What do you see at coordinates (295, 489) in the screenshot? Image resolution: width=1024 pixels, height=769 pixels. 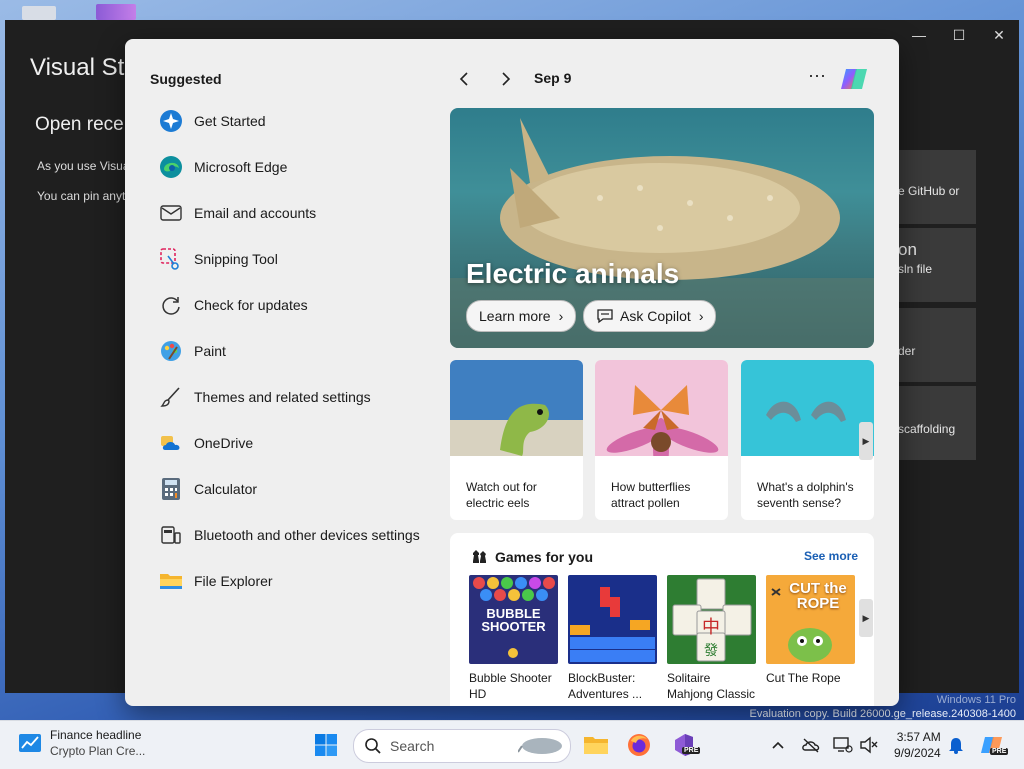 I see `app-calculator: Calculator` at bounding box center [295, 489].